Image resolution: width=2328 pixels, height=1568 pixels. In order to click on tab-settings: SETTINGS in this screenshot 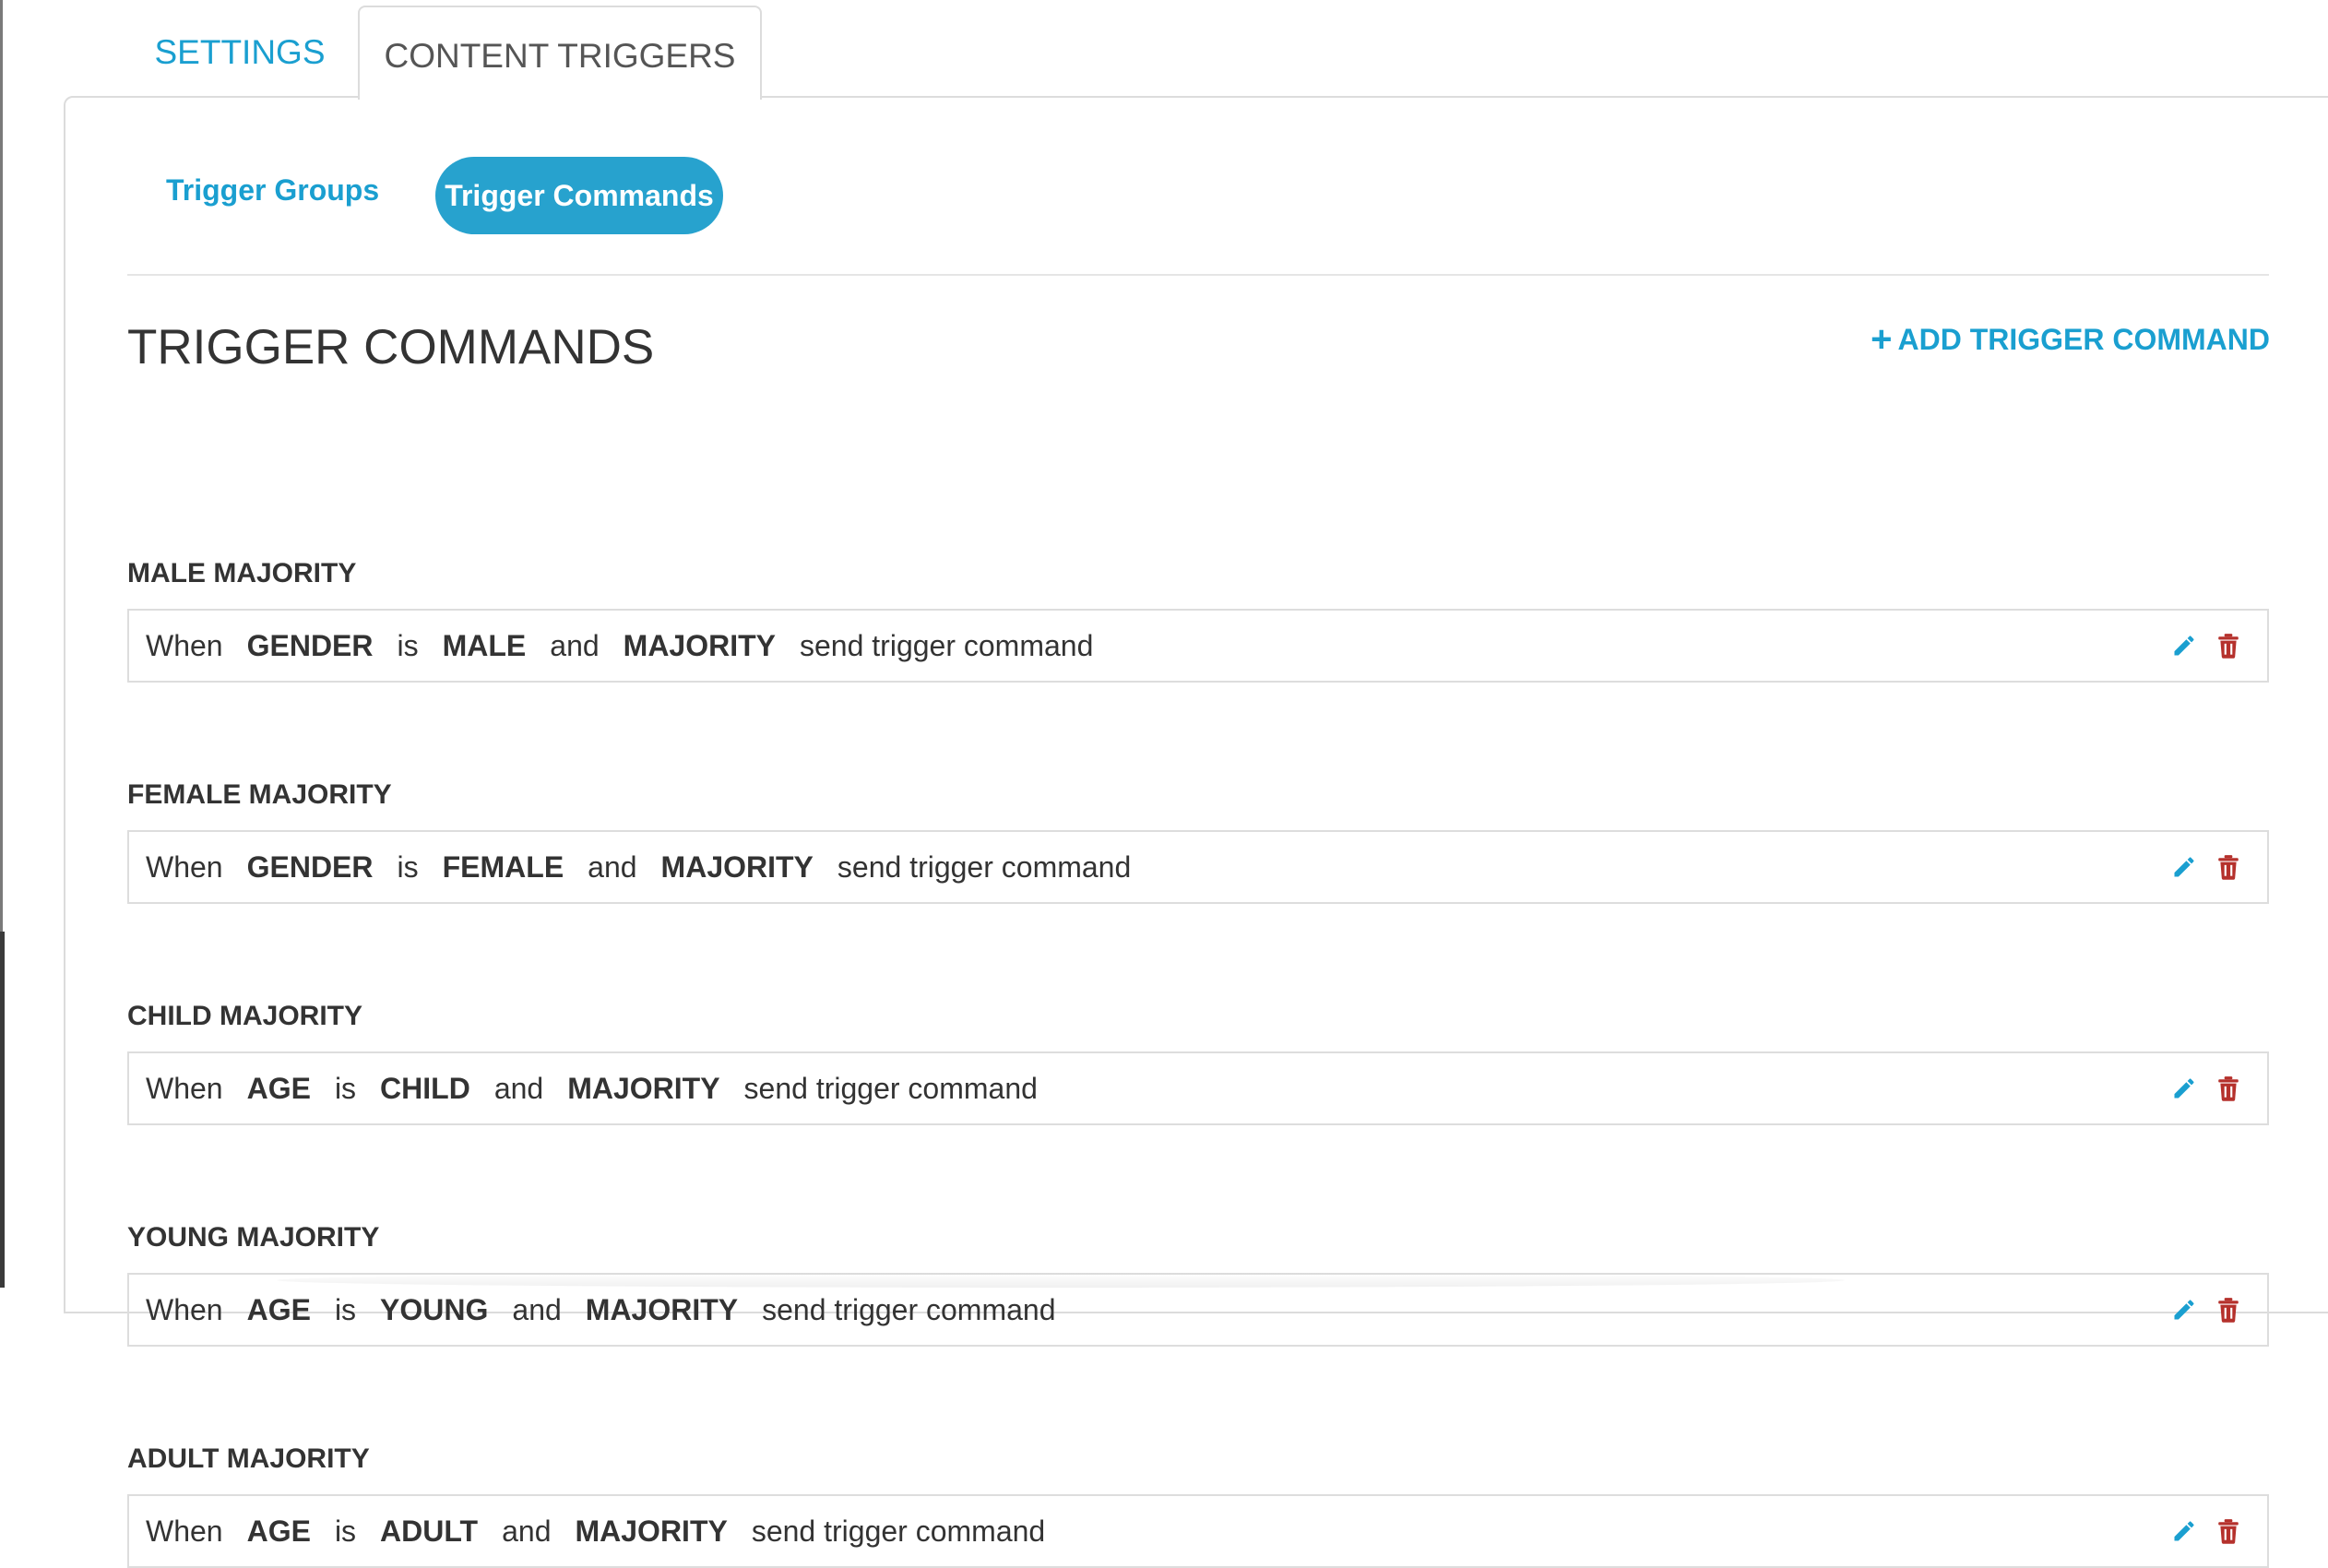, I will do `click(240, 51)`.